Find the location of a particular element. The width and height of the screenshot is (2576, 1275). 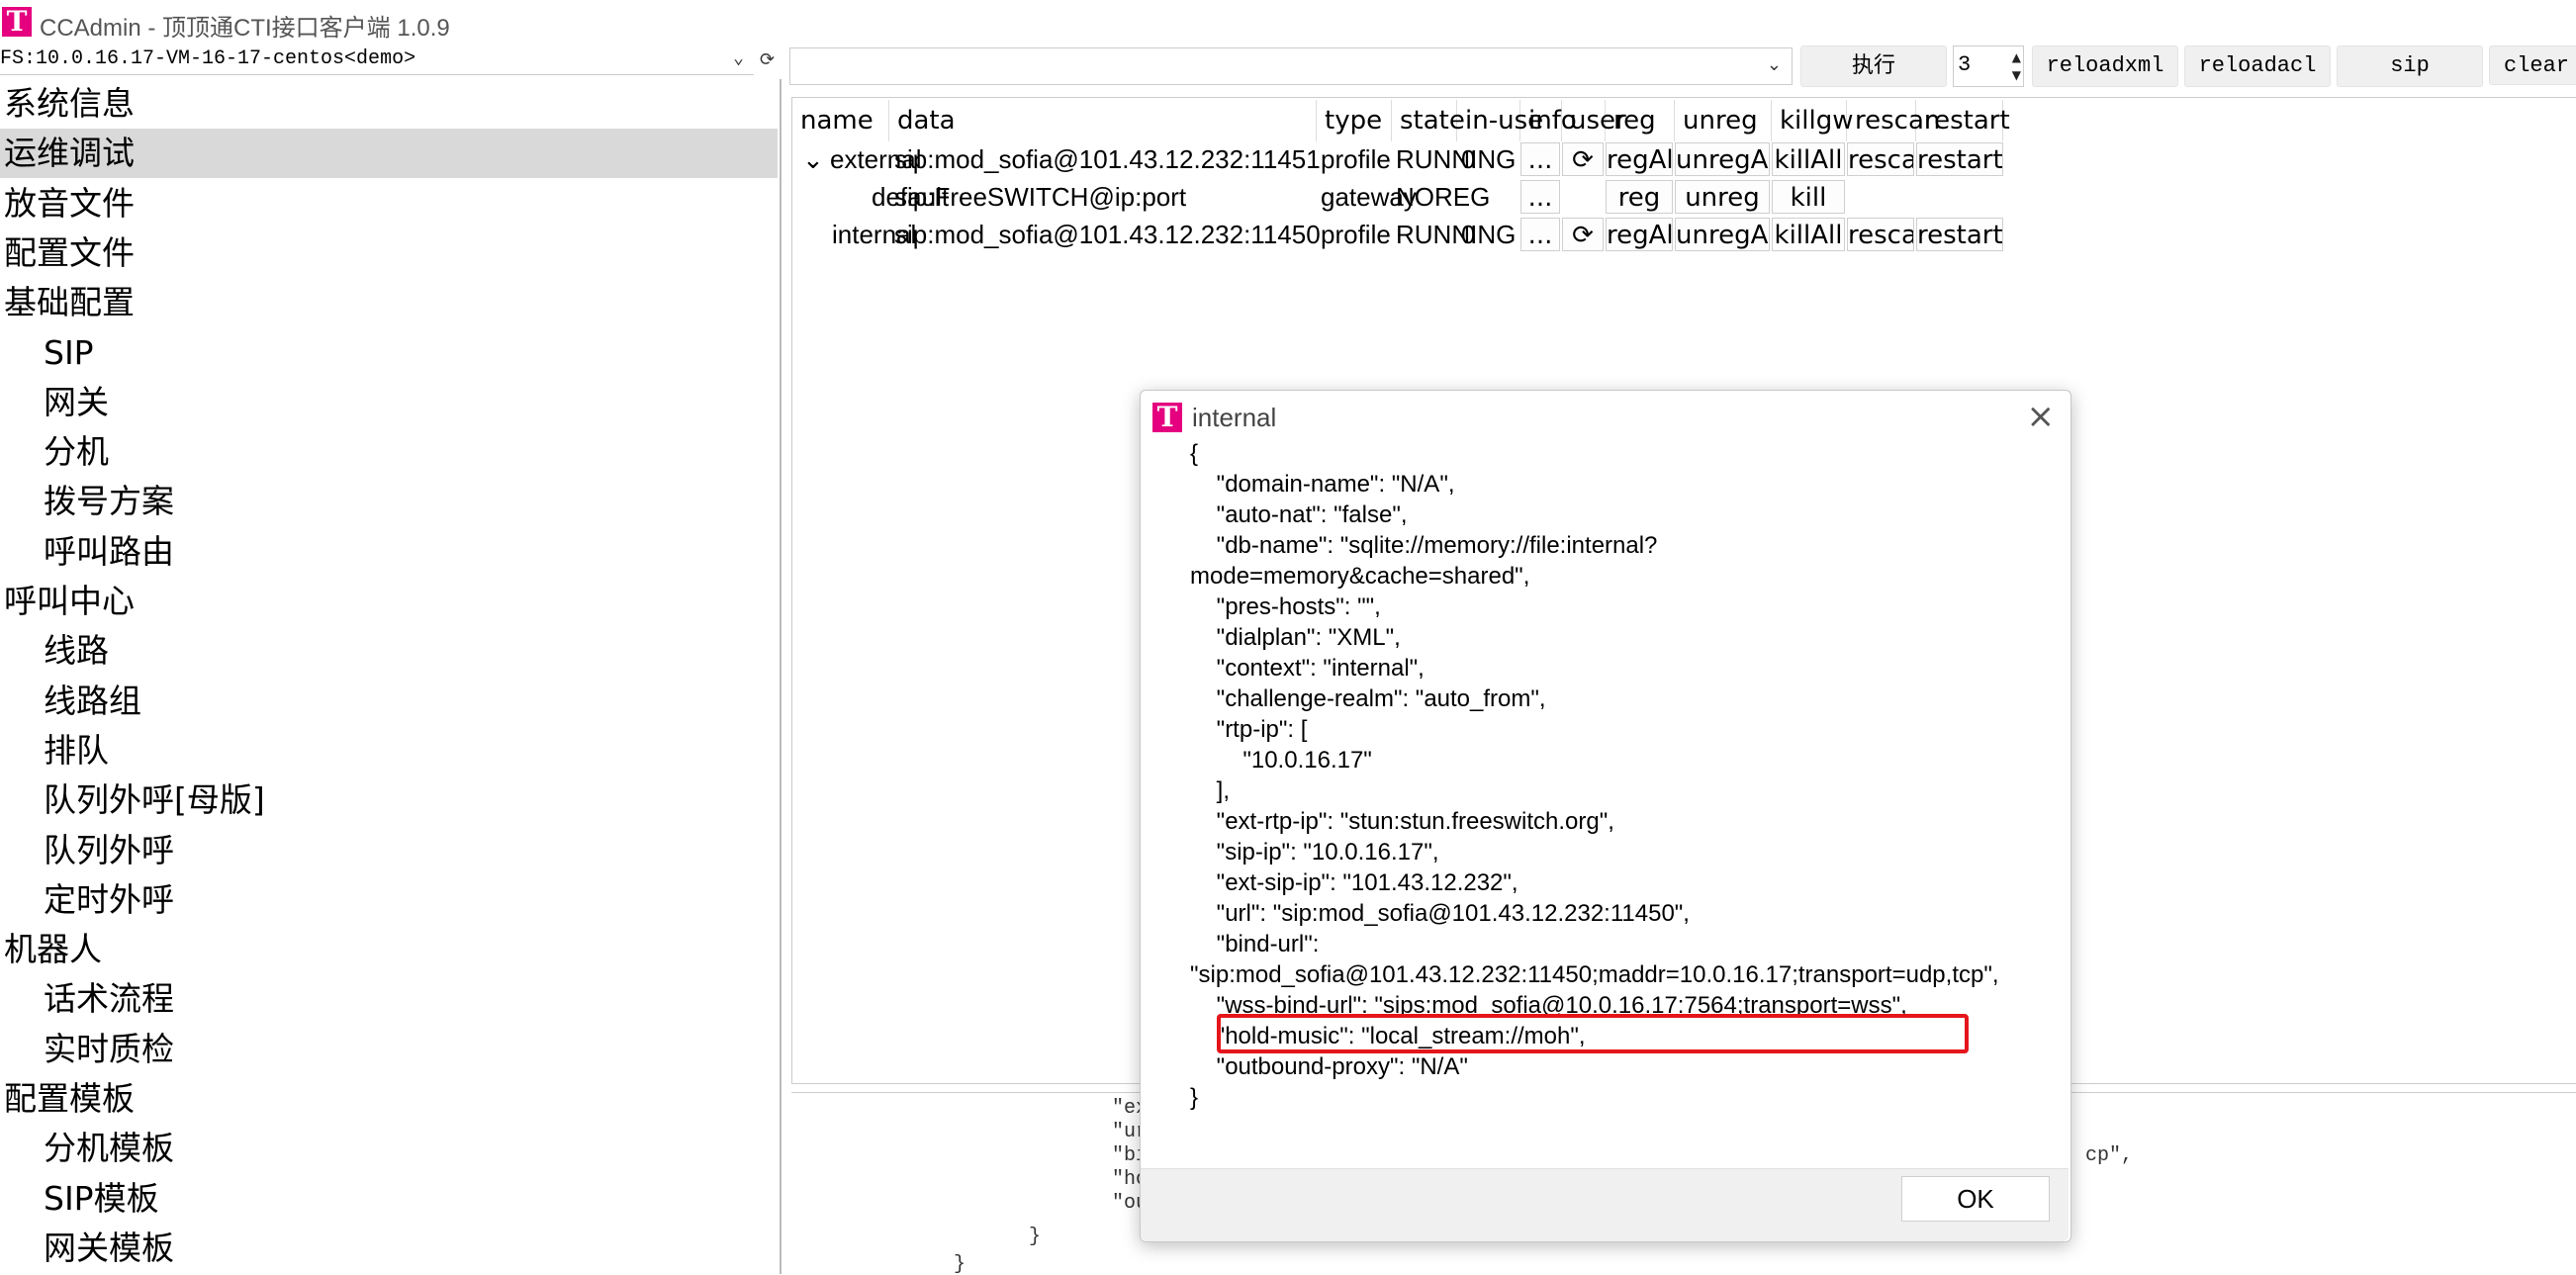

json-line: "ext-sip-ip": "101.43.12.232", is located at coordinates (1354, 882).